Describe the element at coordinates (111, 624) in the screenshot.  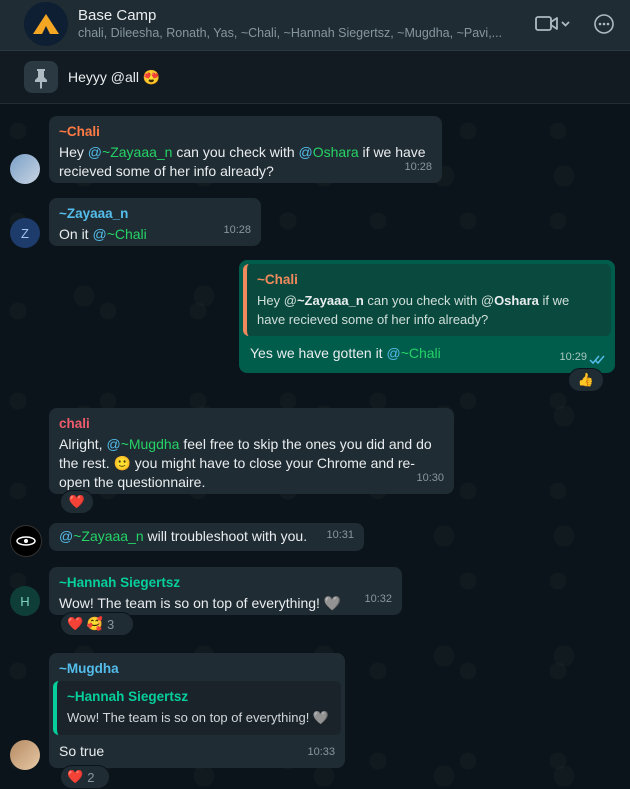
I see `reaction-count: 3` at that location.